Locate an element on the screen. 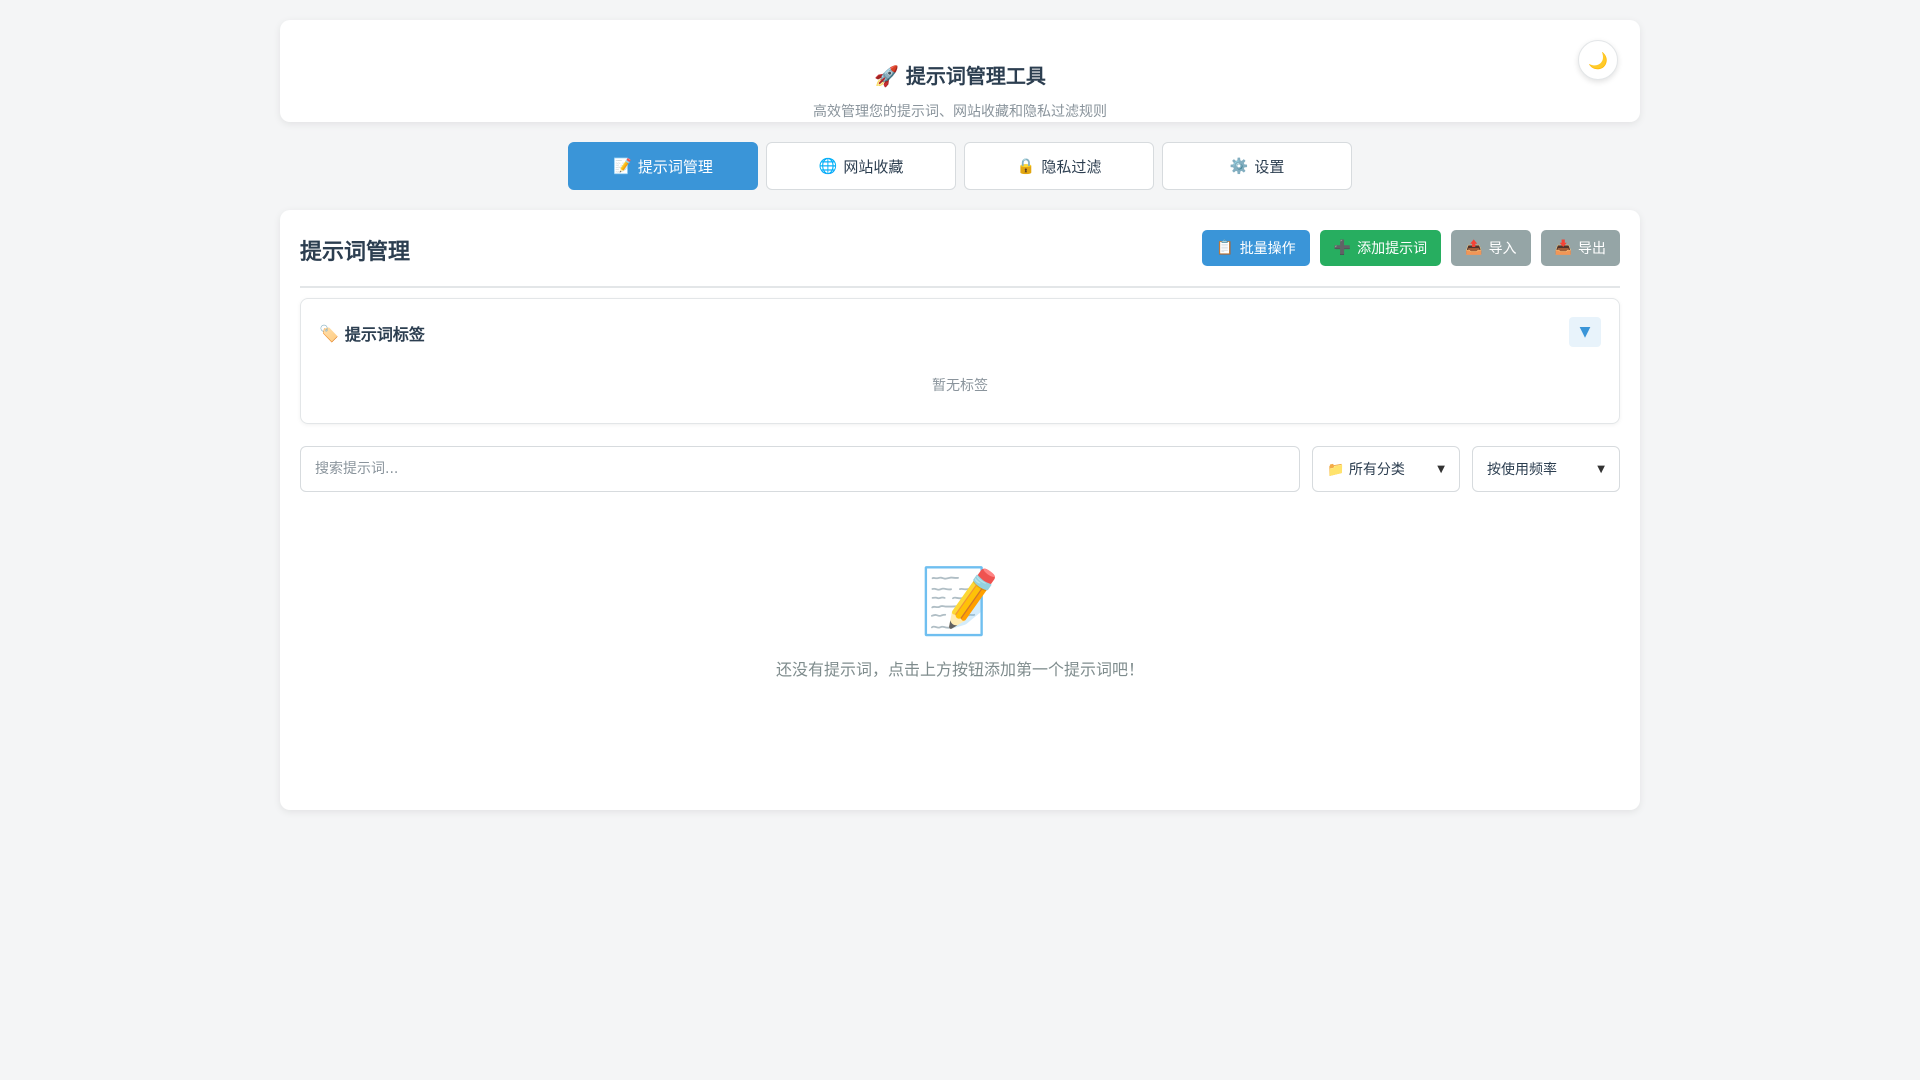 This screenshot has height=1080, width=1920. gear-icon: ⚙️ is located at coordinates (1239, 166).